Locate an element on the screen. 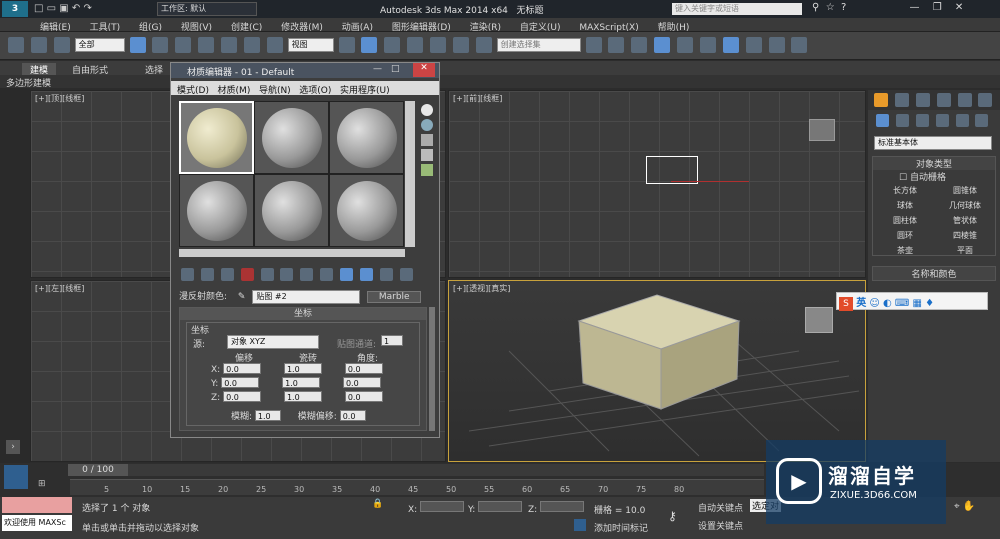 Image resolution: width=1000 pixels, height=539 pixels. save-icon: ▣ is located at coordinates (63, 8).